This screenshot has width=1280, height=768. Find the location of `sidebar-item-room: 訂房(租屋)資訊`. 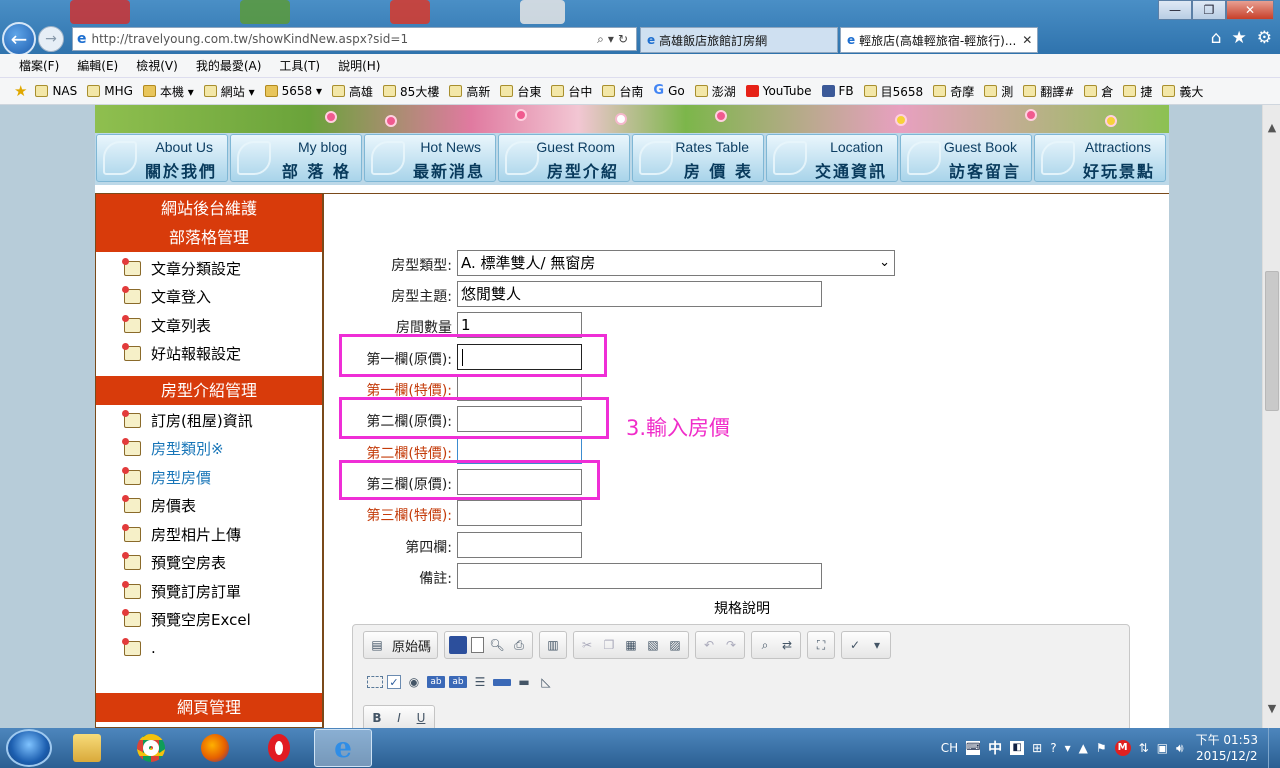

sidebar-item-room: 訂房(租屋)資訊 is located at coordinates (222, 420).